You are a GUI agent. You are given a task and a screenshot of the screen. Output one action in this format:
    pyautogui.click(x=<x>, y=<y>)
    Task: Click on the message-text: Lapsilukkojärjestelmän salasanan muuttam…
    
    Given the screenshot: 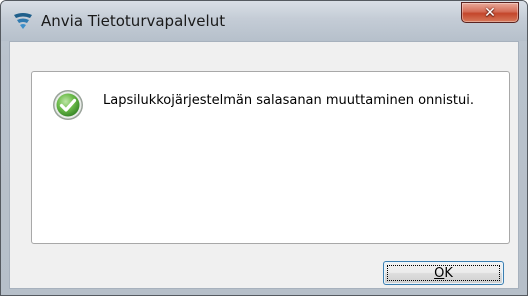 What is the action you would take?
    pyautogui.click(x=288, y=100)
    